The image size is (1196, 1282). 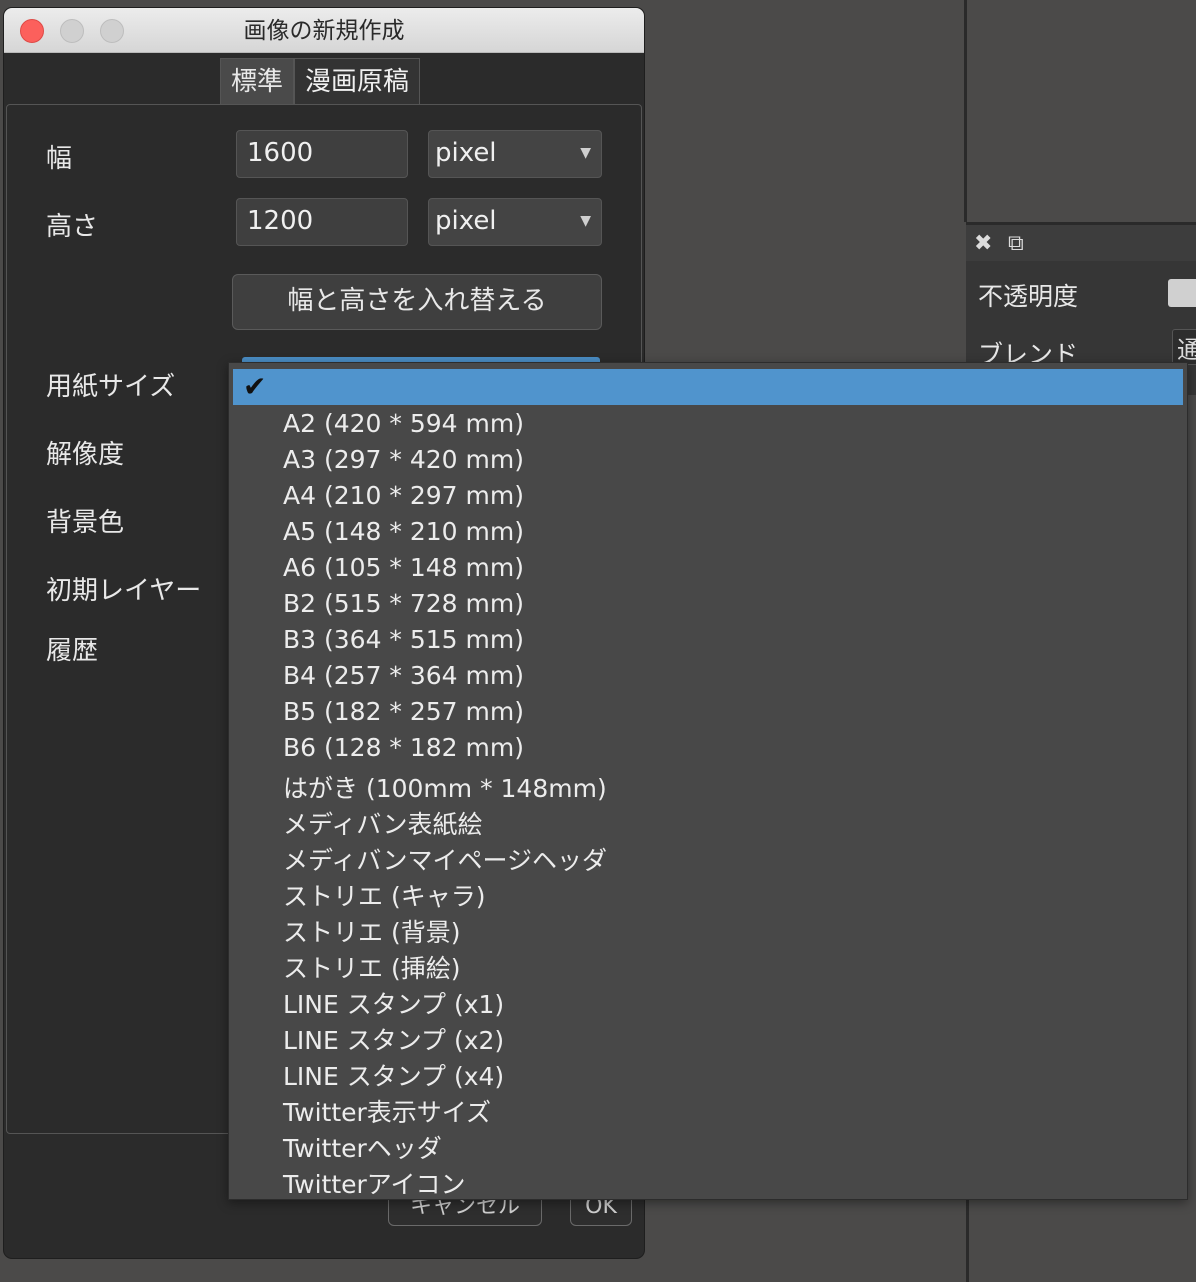 What do you see at coordinates (257, 81) in the screenshot?
I see `tab-standard: 標準` at bounding box center [257, 81].